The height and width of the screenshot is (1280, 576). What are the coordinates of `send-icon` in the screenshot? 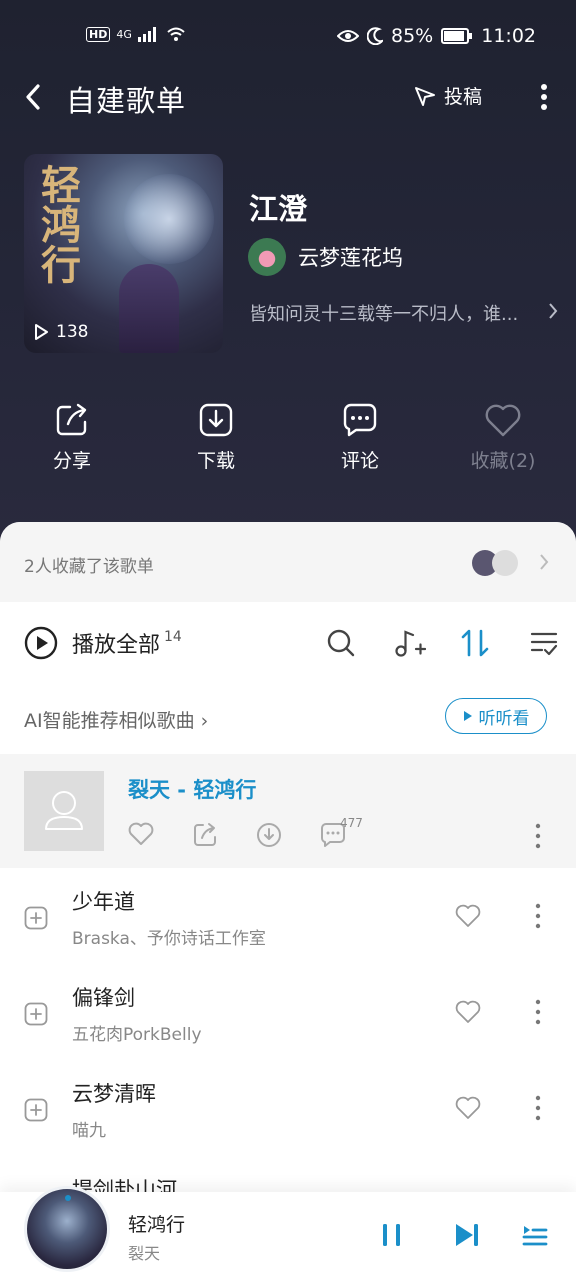 It's located at (425, 96).